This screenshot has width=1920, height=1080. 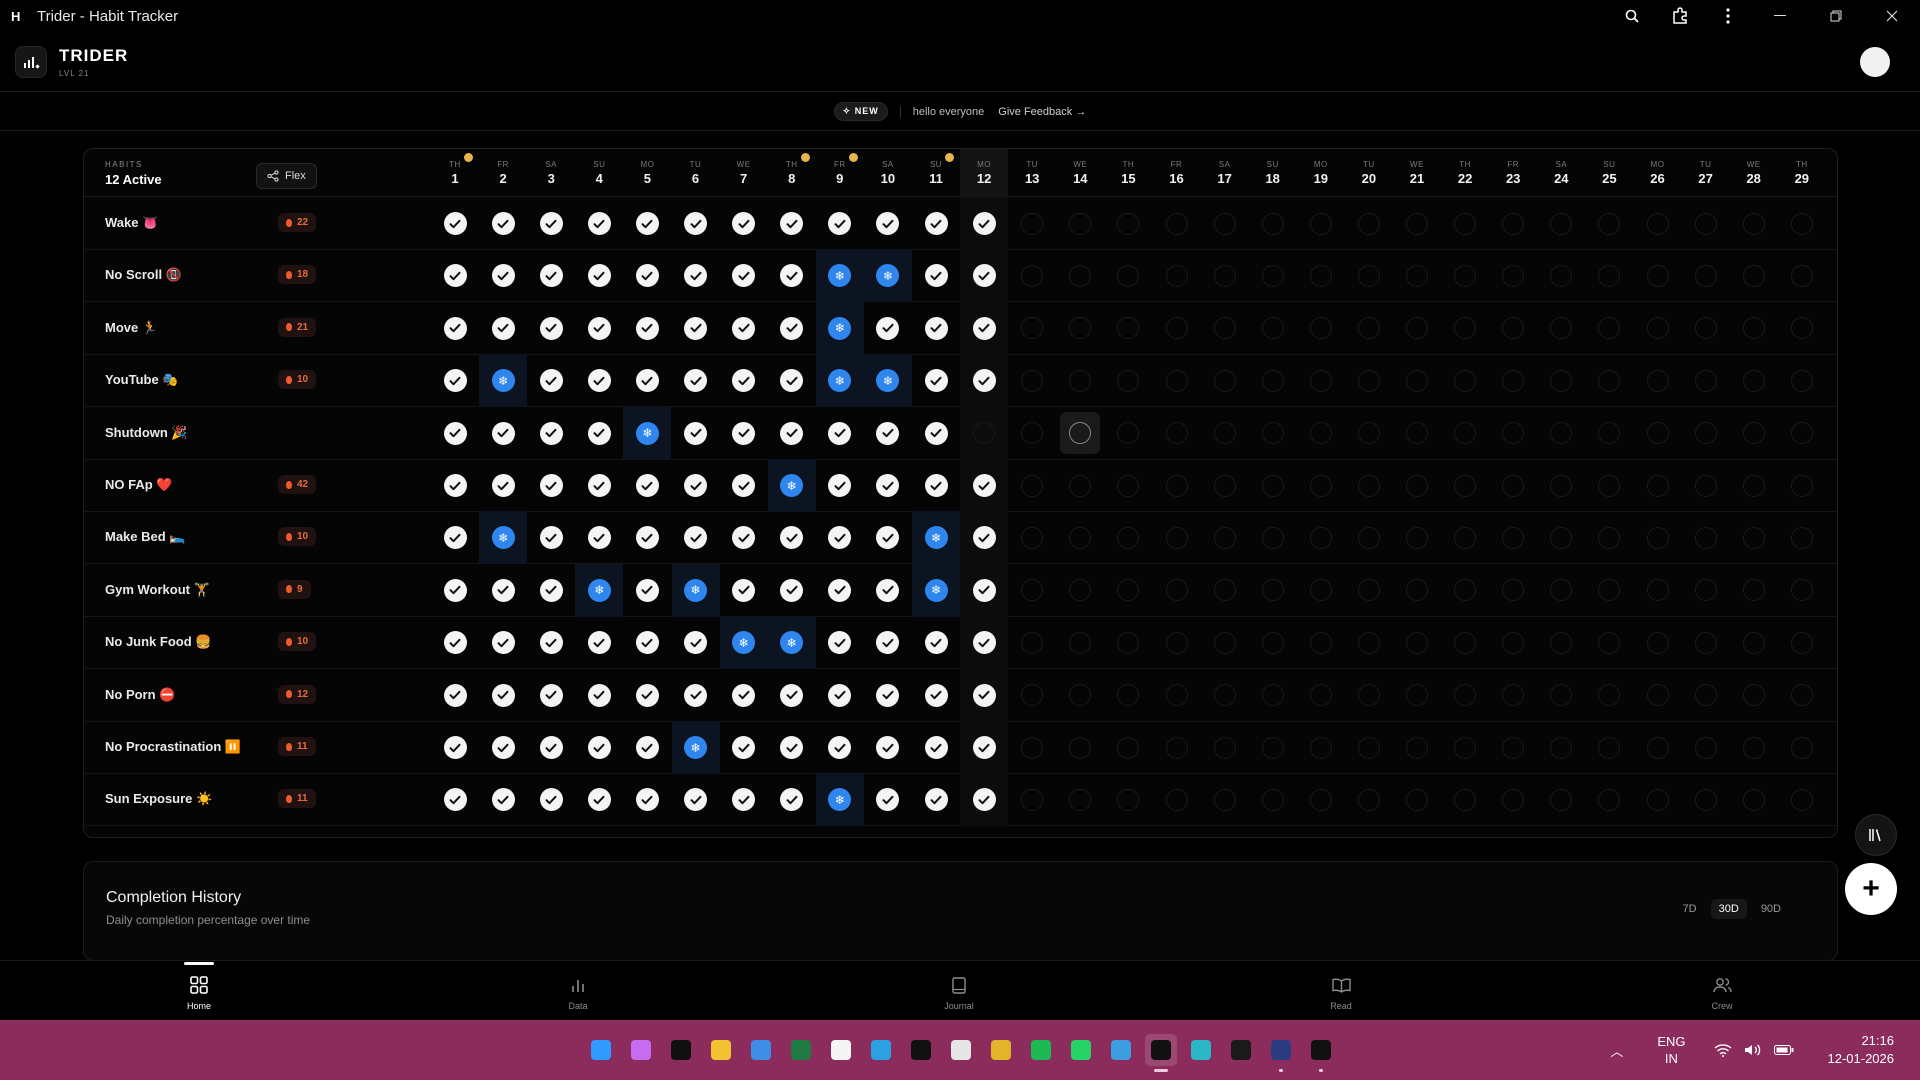 I want to click on capcut2-icon, so click(x=1321, y=1053).